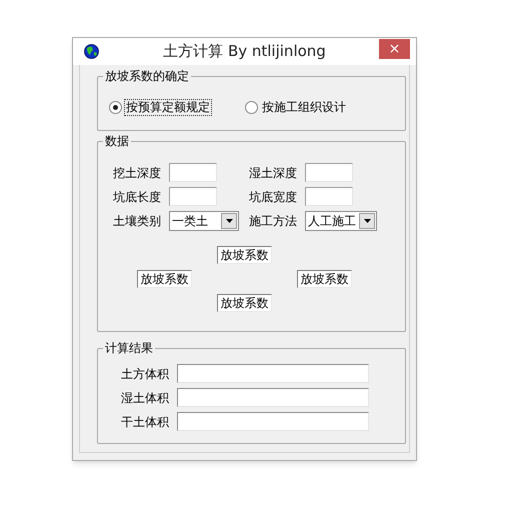 The image size is (513, 509). I want to click on field-label: 土壤类别, so click(137, 221).